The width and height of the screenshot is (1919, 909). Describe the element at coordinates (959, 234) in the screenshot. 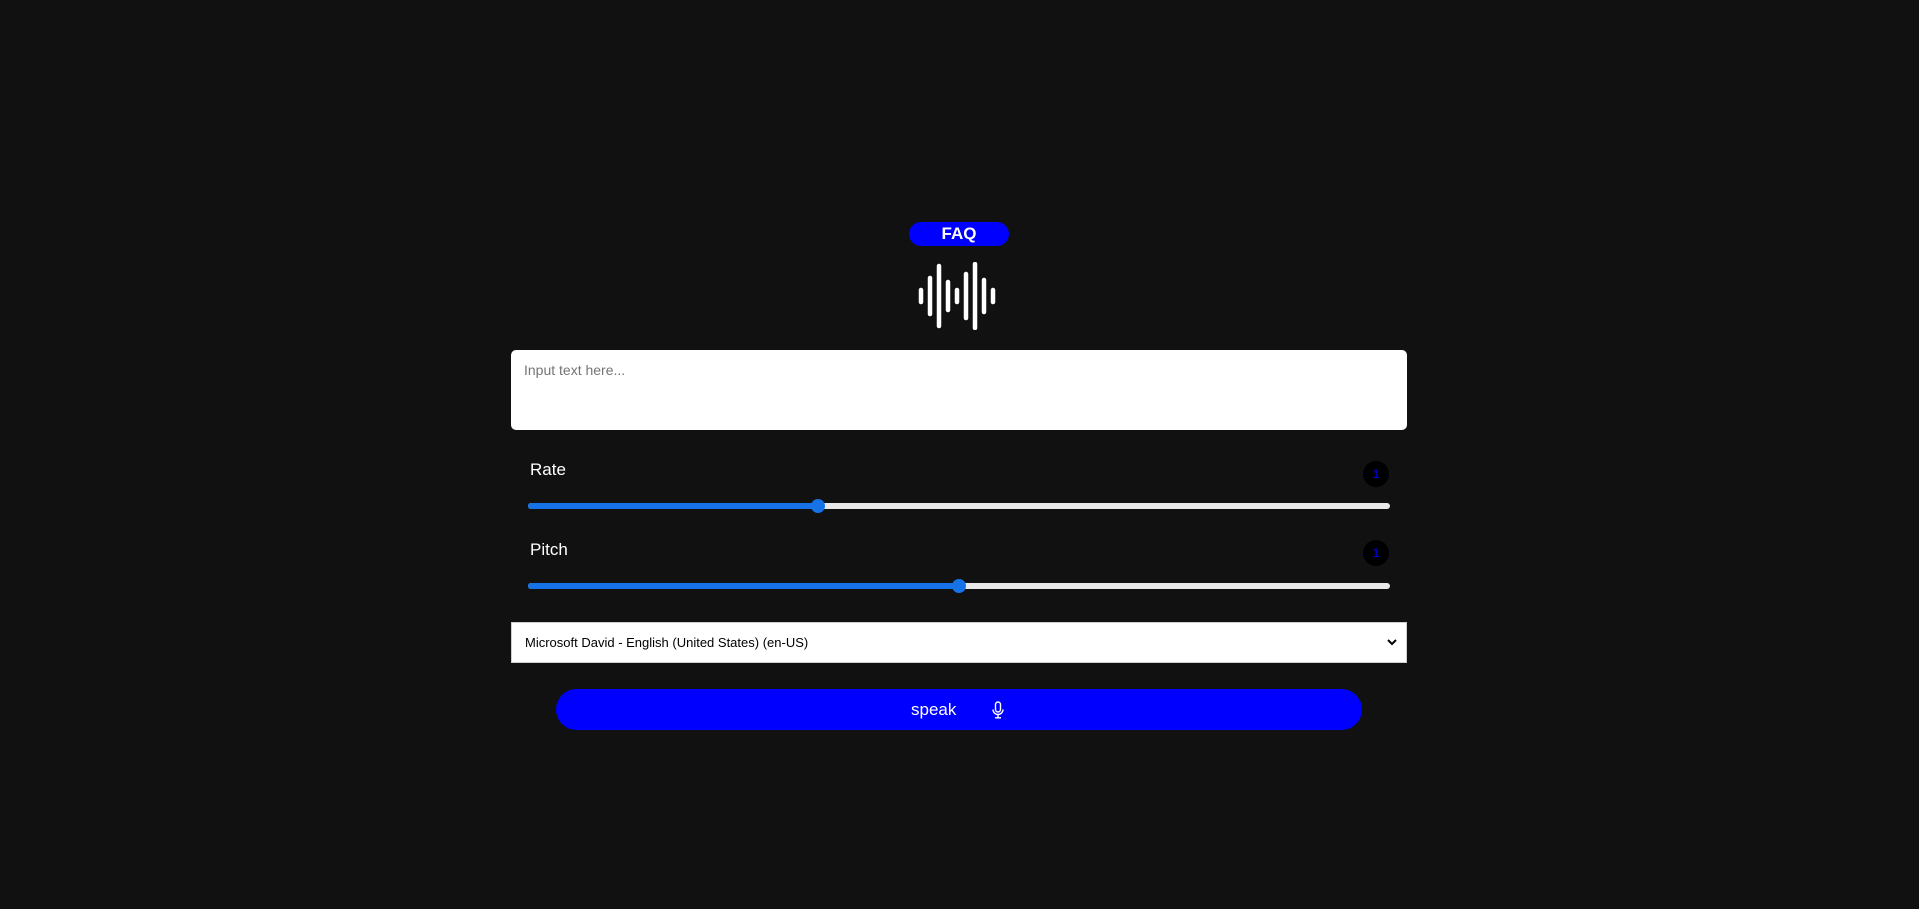

I see `faq-button: FAQ` at that location.